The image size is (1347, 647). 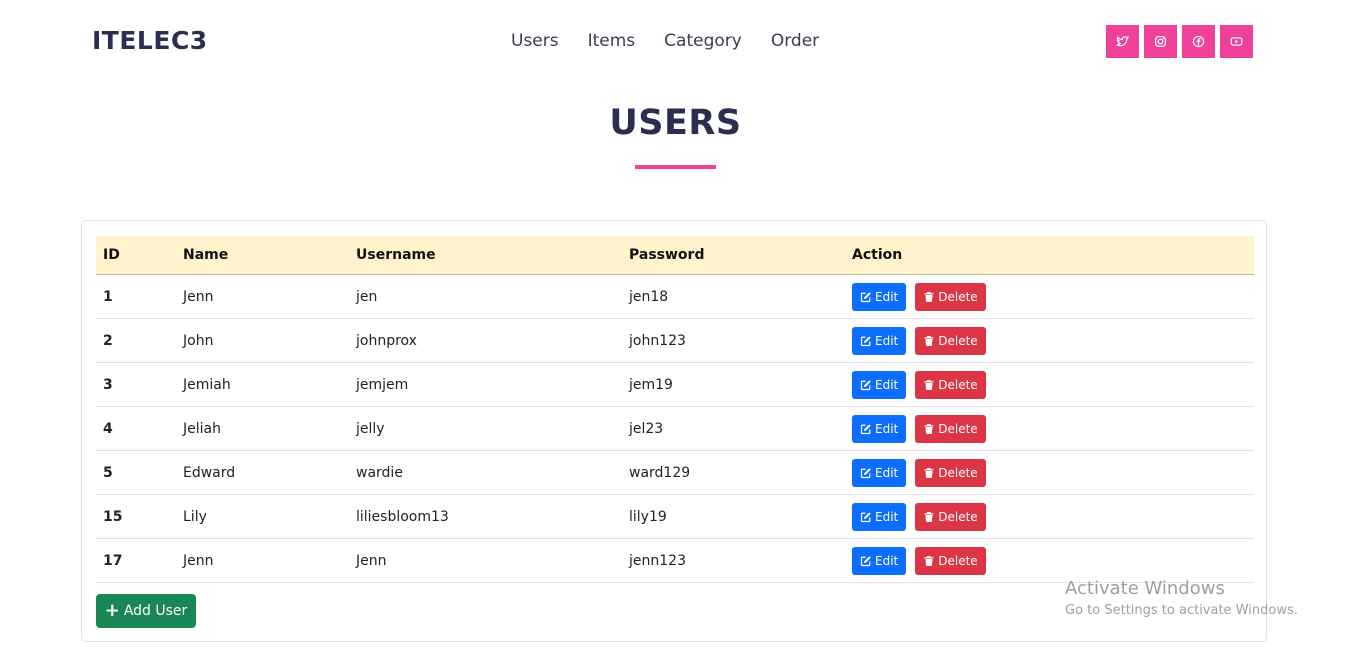 I want to click on cell-password: john123, so click(x=733, y=340).